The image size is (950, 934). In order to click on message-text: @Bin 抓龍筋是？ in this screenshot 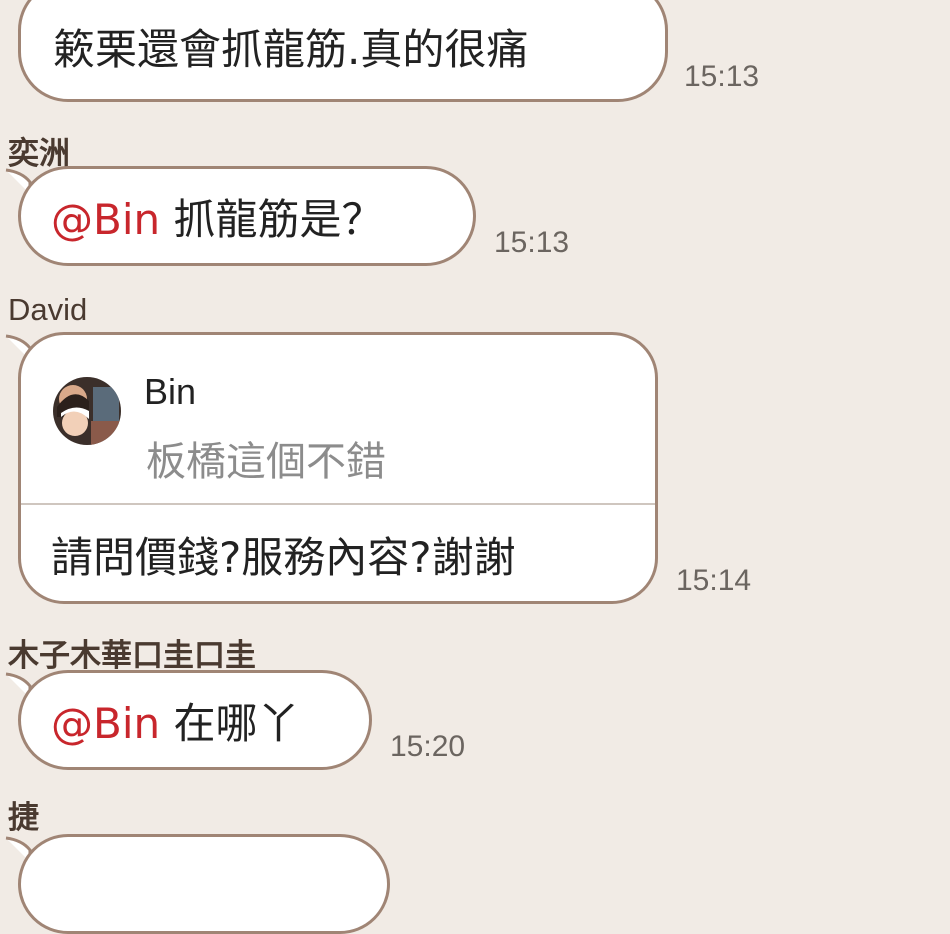, I will do `click(217, 220)`.